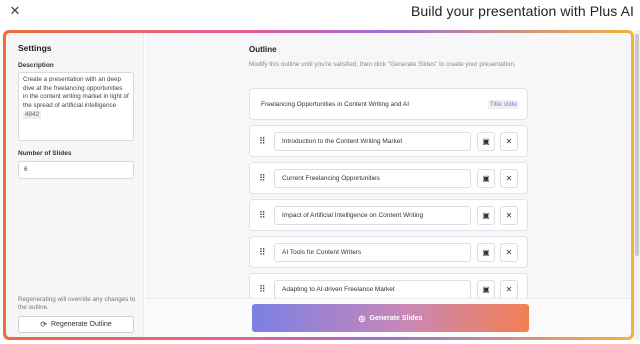  What do you see at coordinates (45, 153) in the screenshot?
I see `number-of-slides-label: Number of Slides` at bounding box center [45, 153].